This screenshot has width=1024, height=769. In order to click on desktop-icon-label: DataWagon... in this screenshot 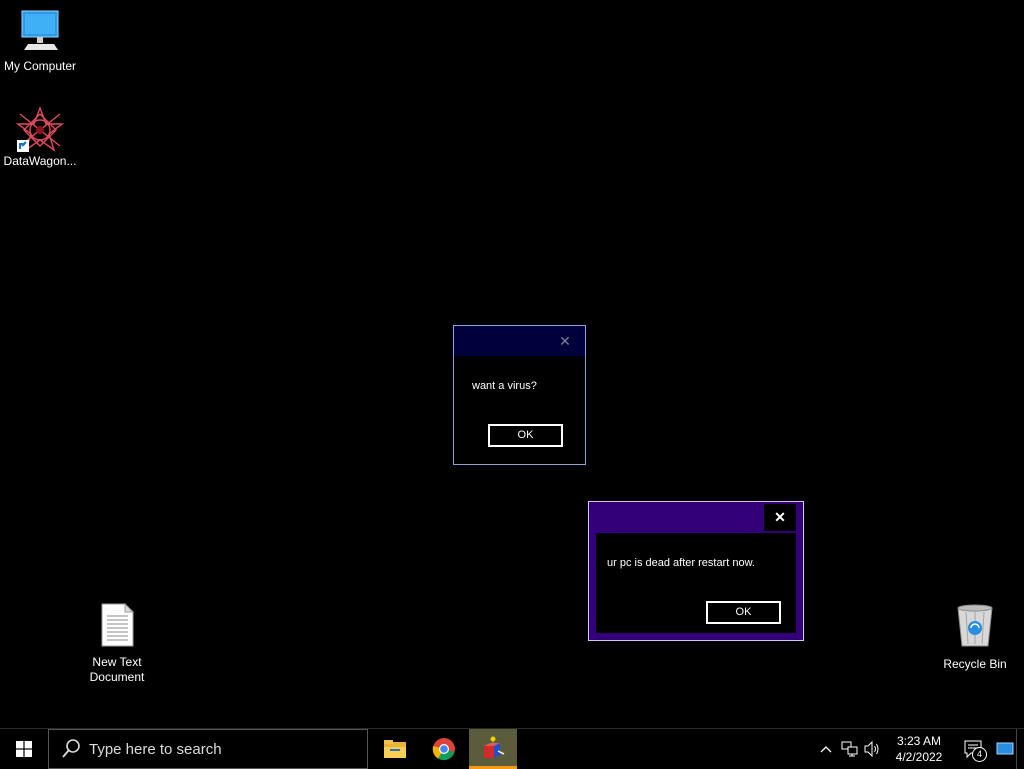, I will do `click(40, 161)`.